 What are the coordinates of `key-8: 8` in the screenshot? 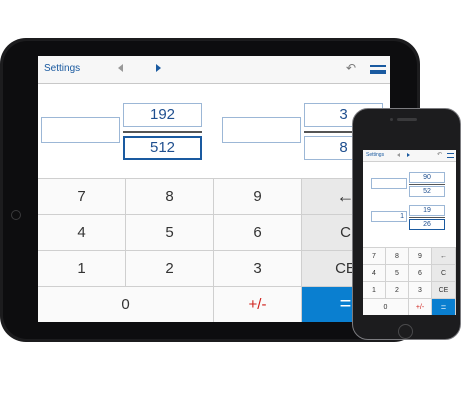 It's located at (170, 197).